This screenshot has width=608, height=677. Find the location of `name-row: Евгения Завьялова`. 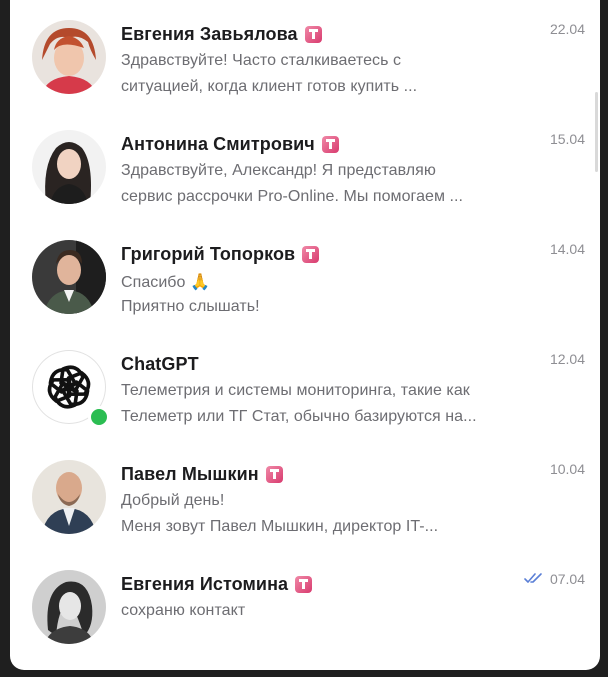

name-row: Евгения Завьялова is located at coordinates (221, 34).